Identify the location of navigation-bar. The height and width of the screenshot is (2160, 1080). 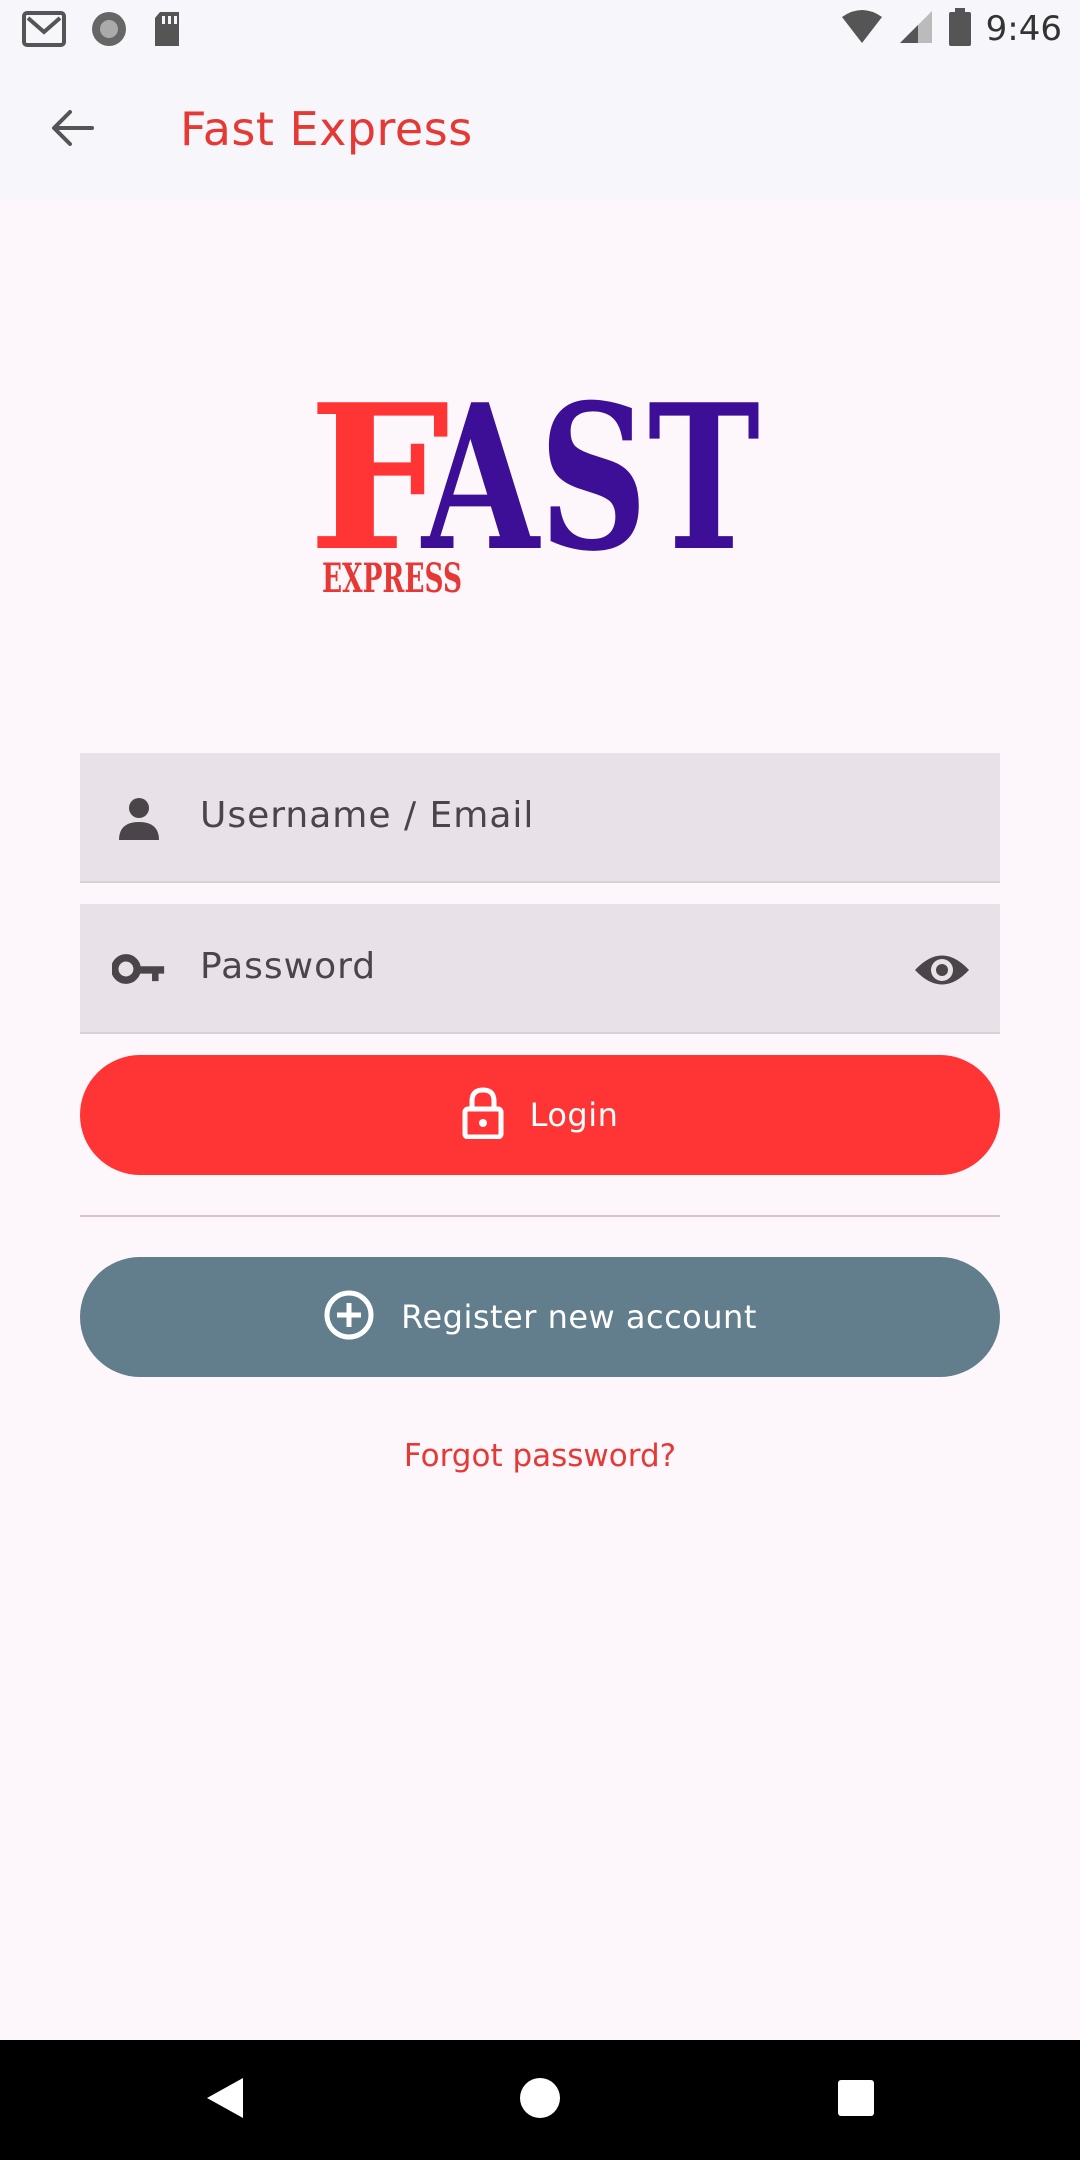
(540, 2100).